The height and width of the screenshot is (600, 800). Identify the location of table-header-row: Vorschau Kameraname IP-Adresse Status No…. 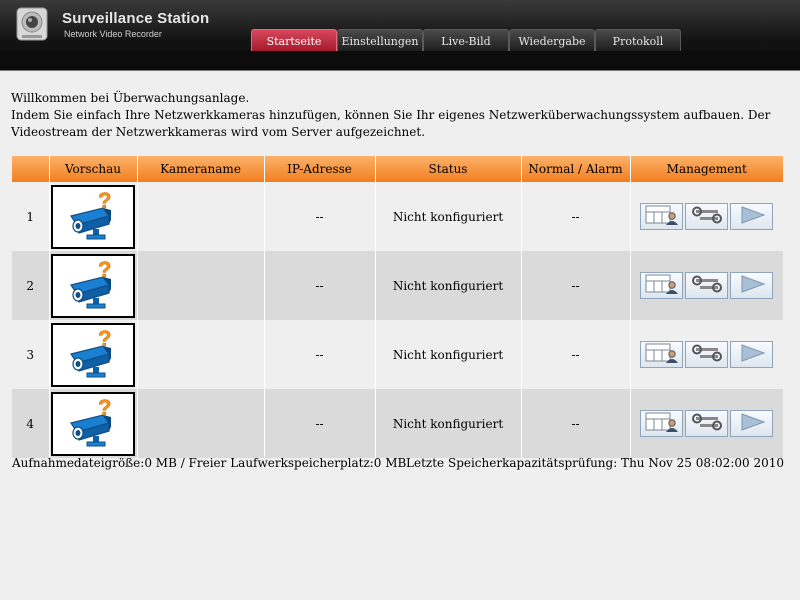
(397, 169).